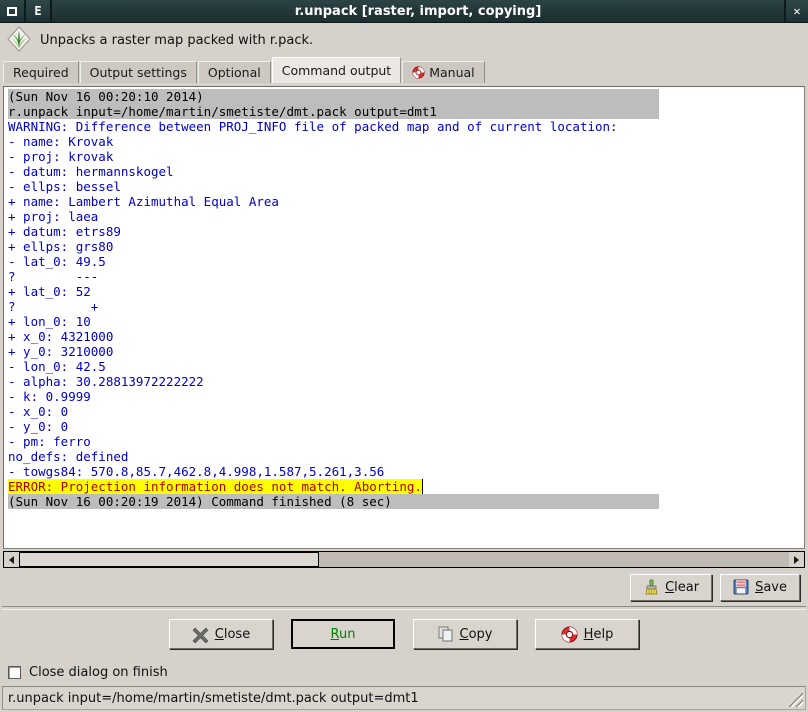  Describe the element at coordinates (797, 559) in the screenshot. I see `scroll-right-arrow-icon` at that location.